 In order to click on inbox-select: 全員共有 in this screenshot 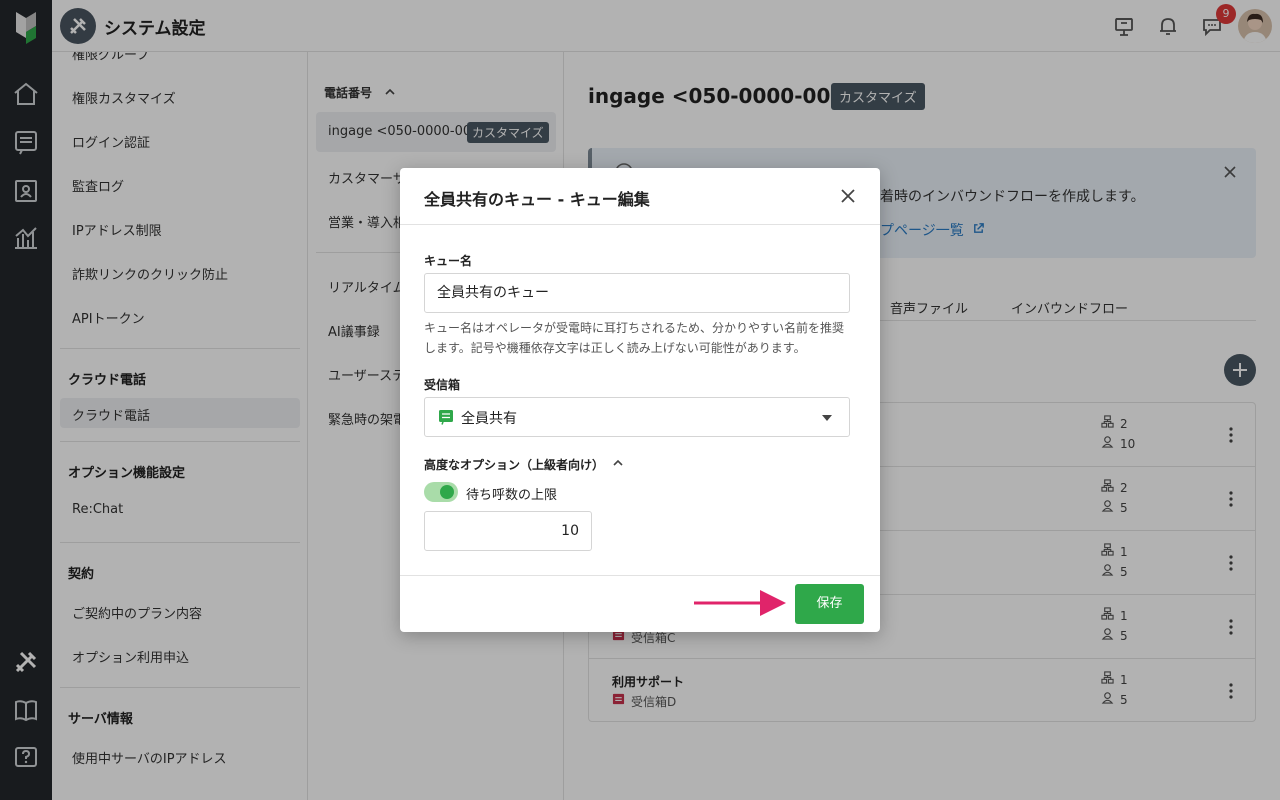, I will do `click(637, 417)`.